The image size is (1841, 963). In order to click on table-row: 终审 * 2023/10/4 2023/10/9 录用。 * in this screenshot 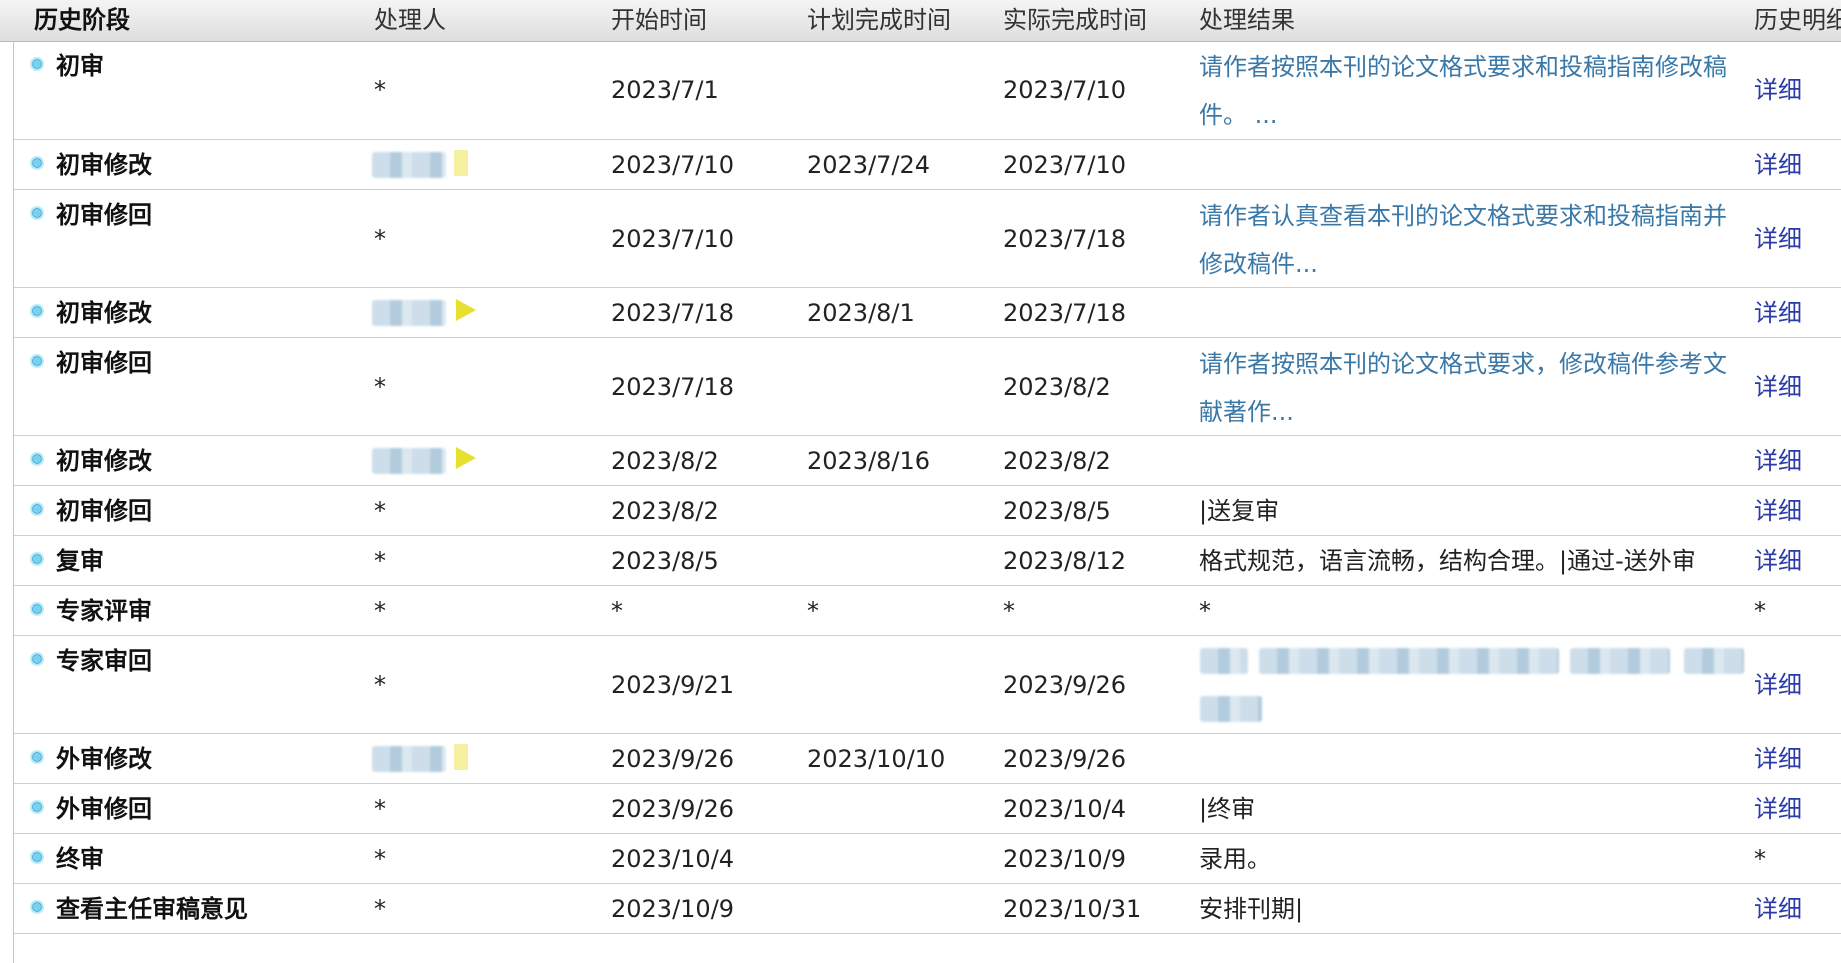, I will do `click(927, 859)`.